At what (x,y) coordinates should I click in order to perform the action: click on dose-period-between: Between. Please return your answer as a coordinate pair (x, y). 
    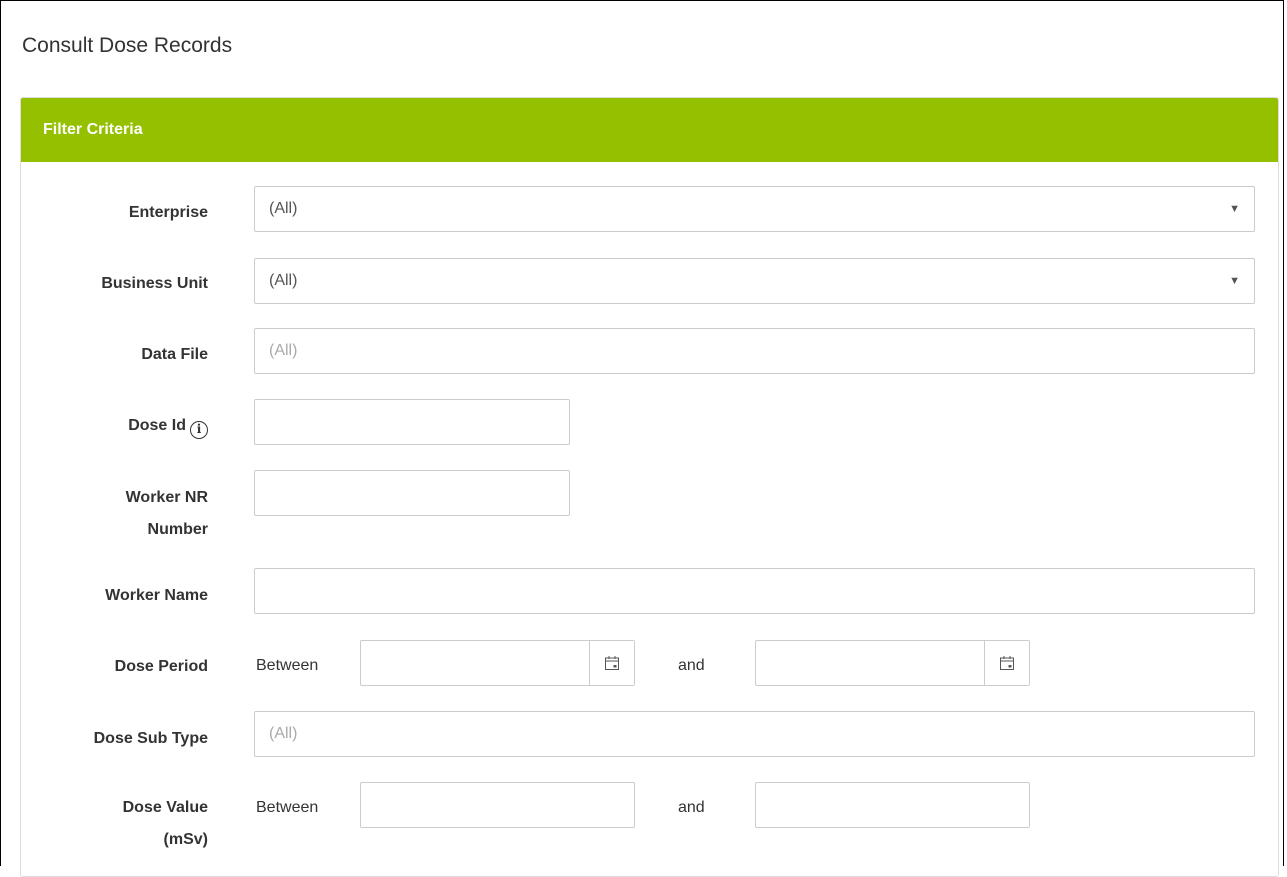
    Looking at the image, I should click on (287, 665).